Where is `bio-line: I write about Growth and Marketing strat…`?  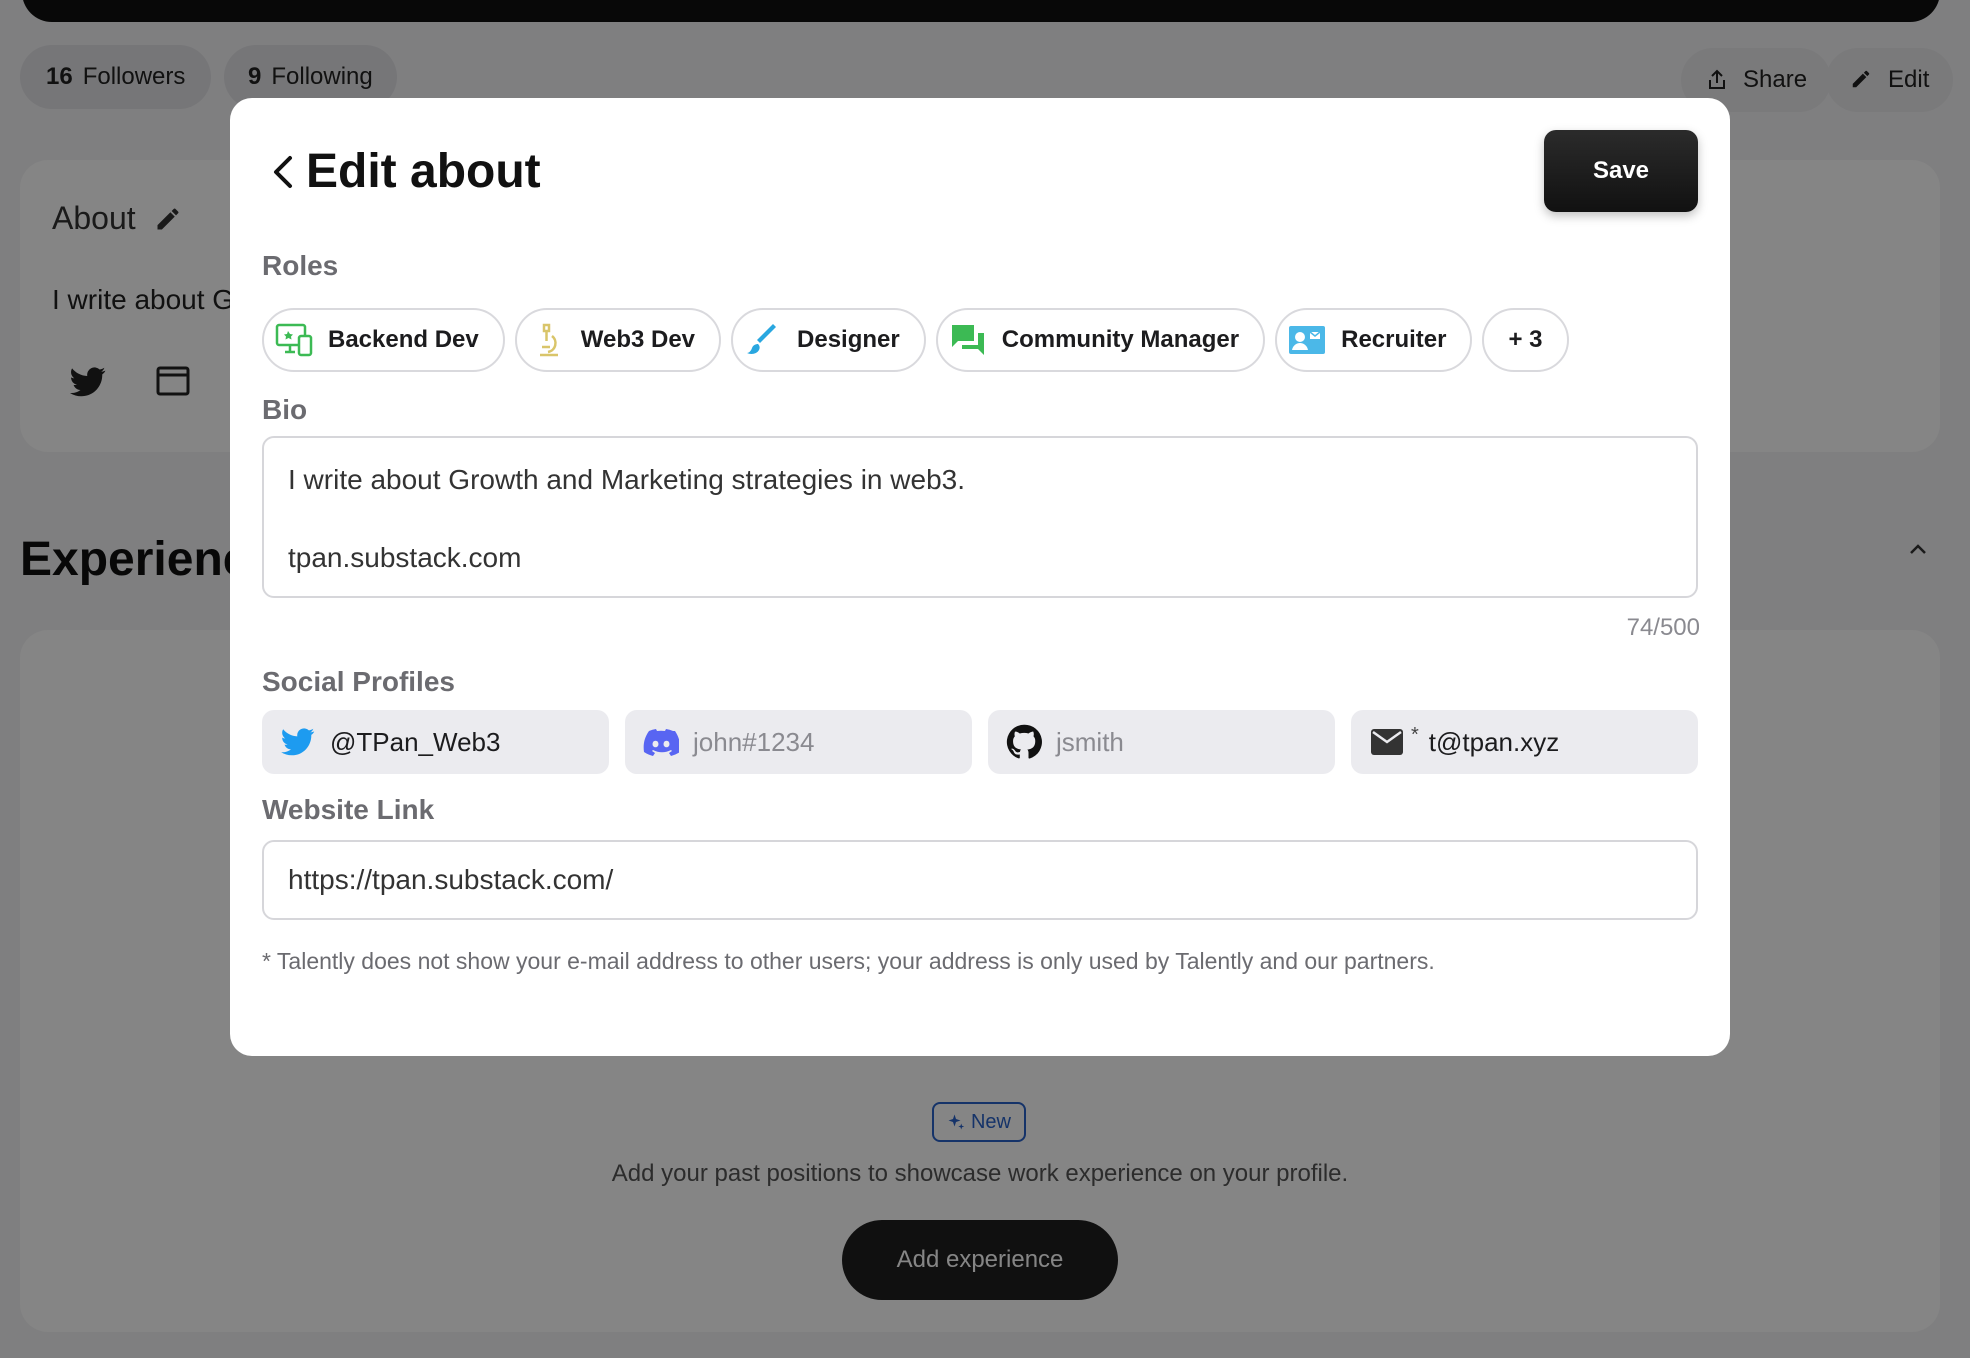 bio-line: I write about Growth and Marketing strat… is located at coordinates (627, 479).